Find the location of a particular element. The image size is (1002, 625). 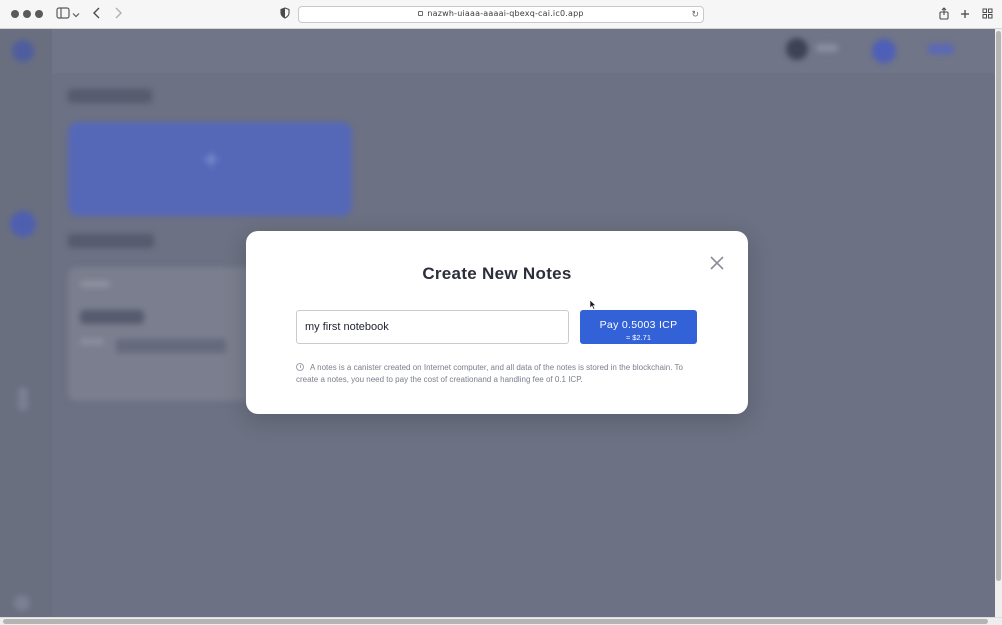

shield-icon is located at coordinates (285, 15).